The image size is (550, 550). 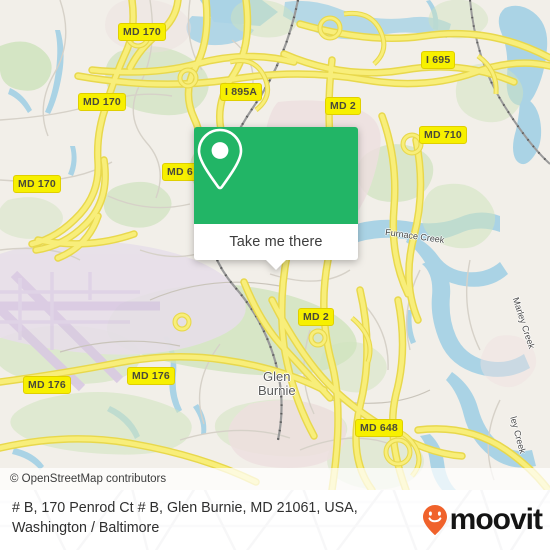 What do you see at coordinates (276, 175) in the screenshot?
I see `popup-image-panel` at bounding box center [276, 175].